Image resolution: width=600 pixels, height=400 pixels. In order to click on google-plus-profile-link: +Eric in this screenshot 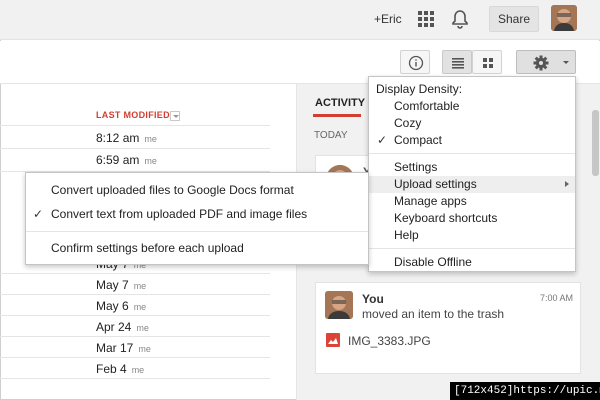, I will do `click(388, 19)`.